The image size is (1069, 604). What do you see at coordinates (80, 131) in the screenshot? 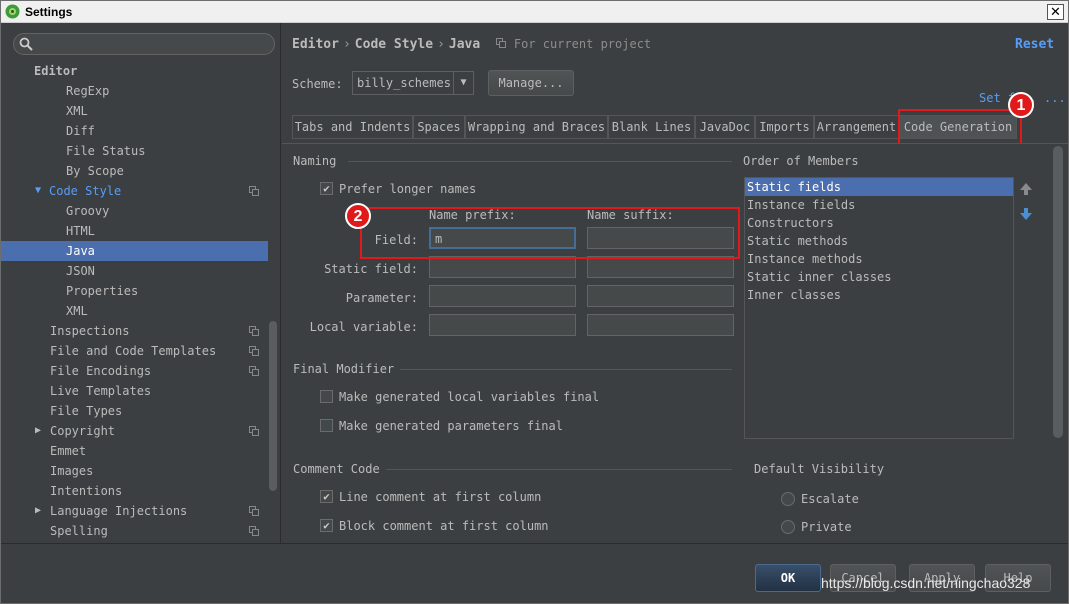
I see `tree-item-label: Diff` at bounding box center [80, 131].